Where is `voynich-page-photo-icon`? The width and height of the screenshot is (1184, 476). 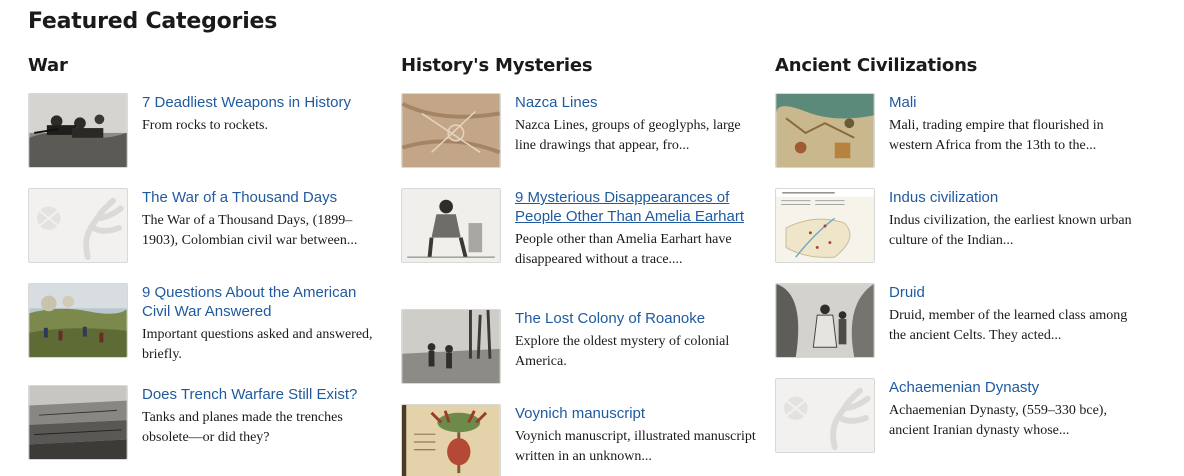
voynich-page-photo-icon is located at coordinates (451, 440).